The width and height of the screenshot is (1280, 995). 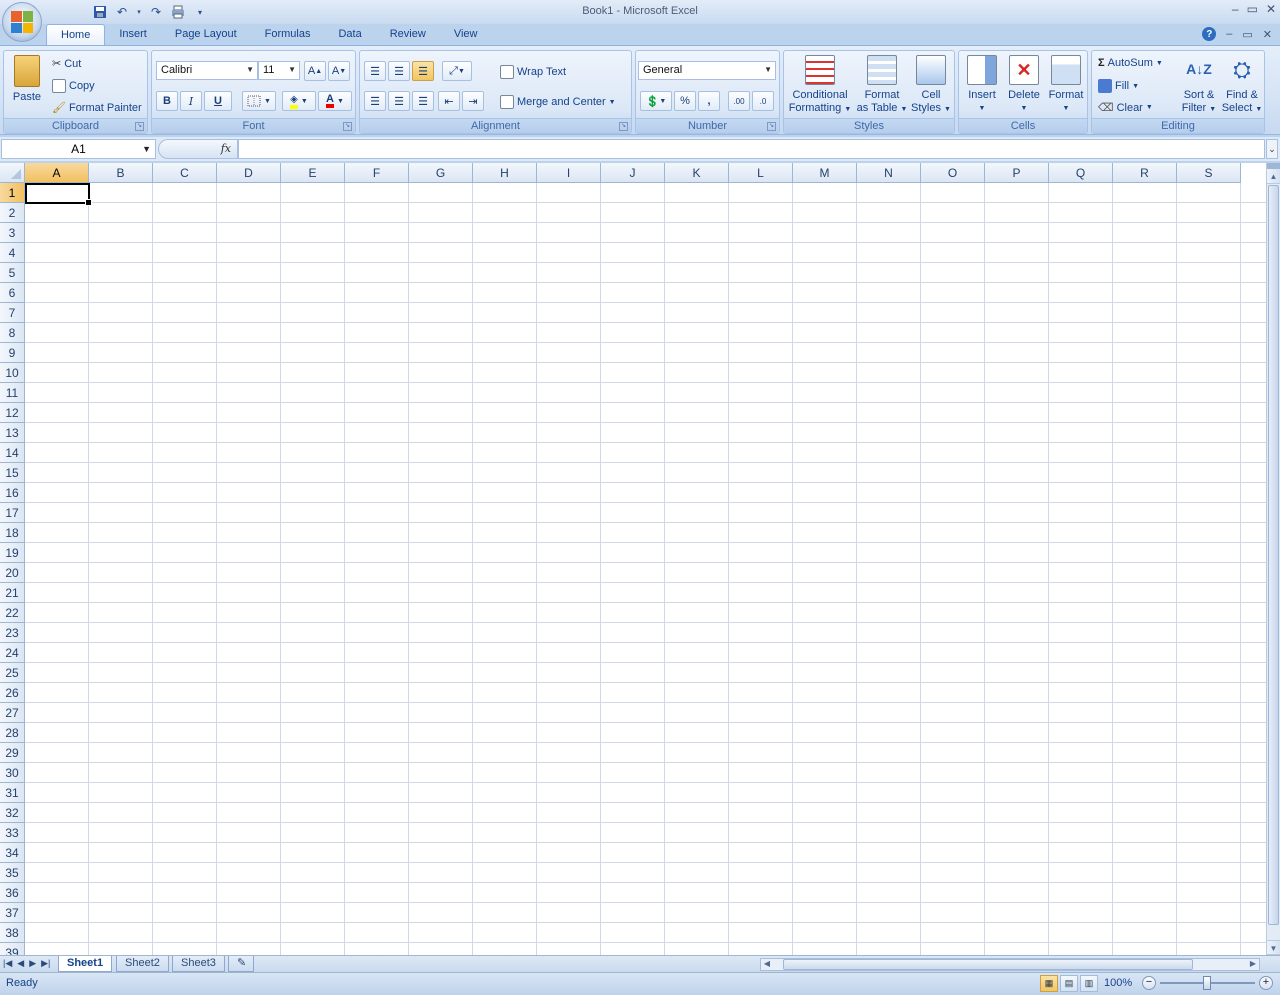 What do you see at coordinates (1273, 176) in the screenshot?
I see `scroll-up-icon: ▲` at bounding box center [1273, 176].